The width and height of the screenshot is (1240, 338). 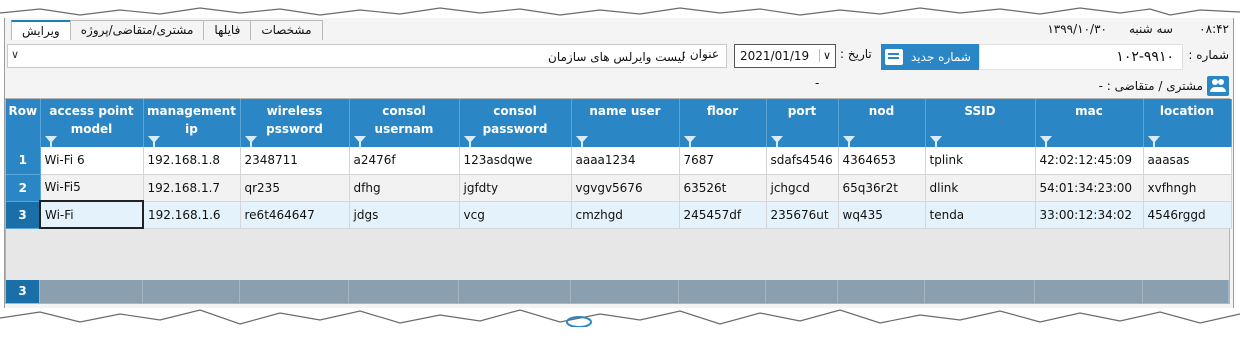 What do you see at coordinates (227, 30) in the screenshot?
I see `tab-files: فایلها` at bounding box center [227, 30].